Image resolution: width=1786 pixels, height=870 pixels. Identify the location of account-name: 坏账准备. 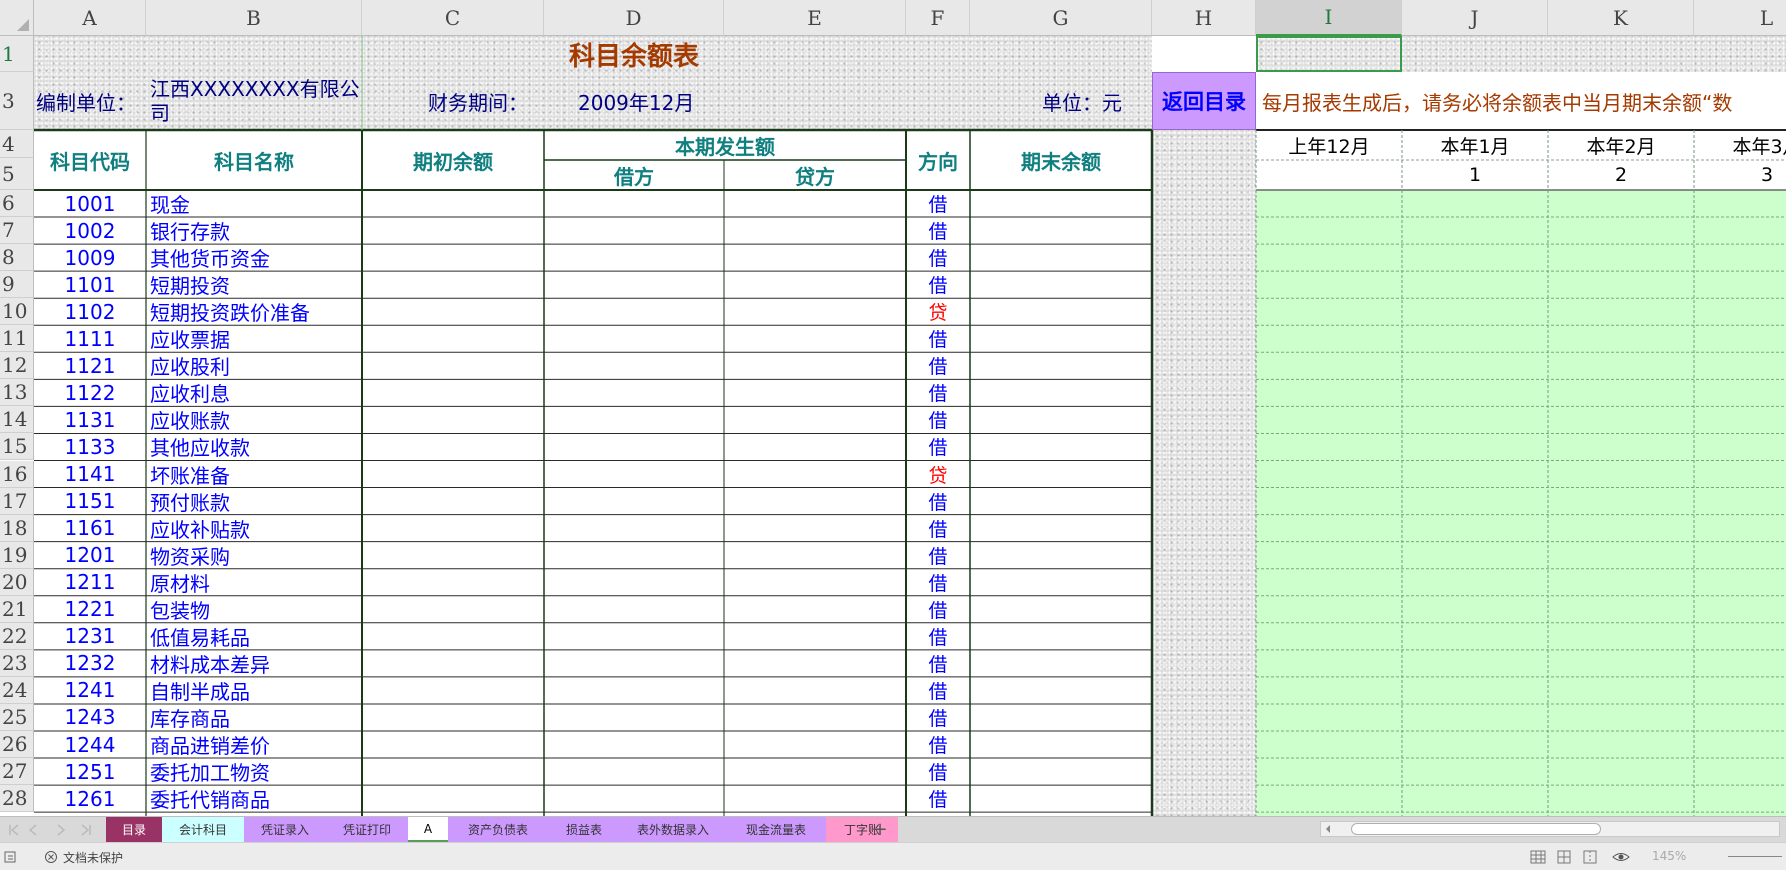
(254, 474).